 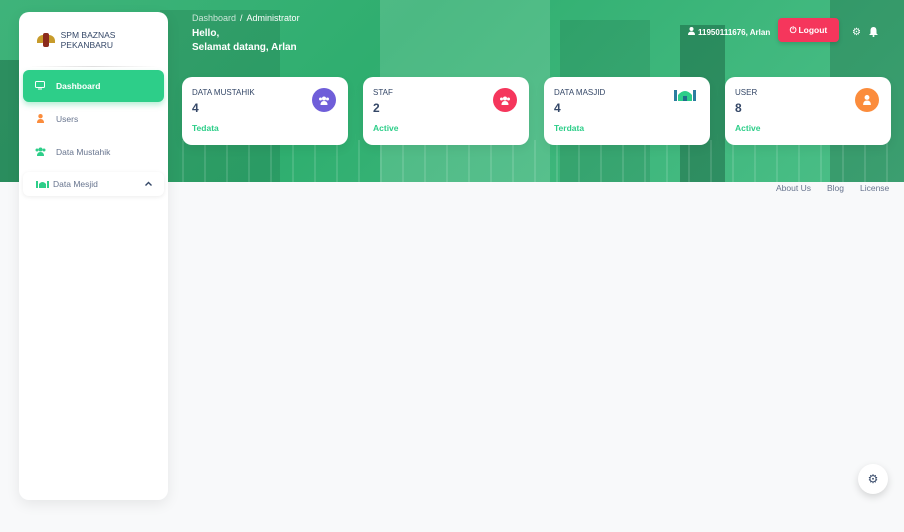 I want to click on sidebar-item-label: Dashboard, so click(x=78, y=86).